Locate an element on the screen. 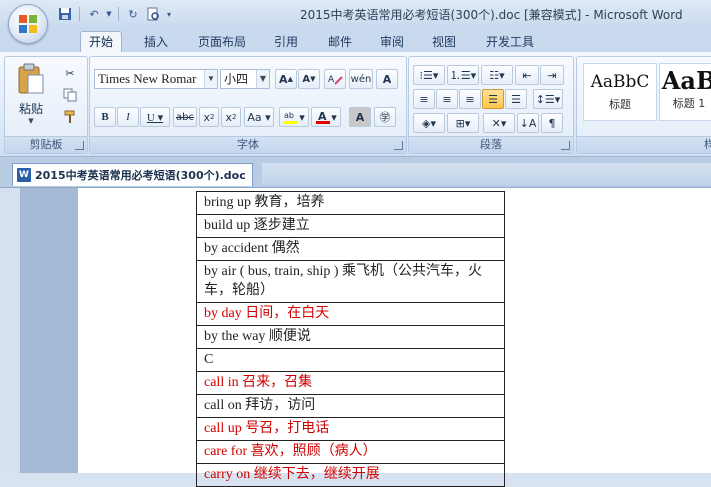 The width and height of the screenshot is (711, 487). justify-icon: ☰ is located at coordinates (493, 99).